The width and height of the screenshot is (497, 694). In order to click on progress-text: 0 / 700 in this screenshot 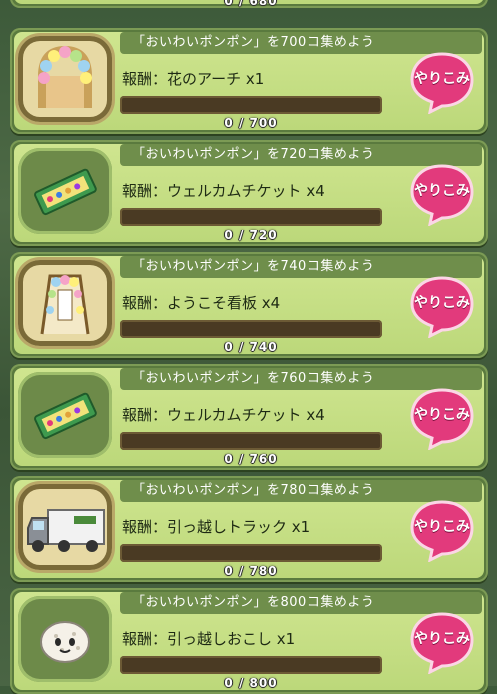, I will do `click(251, 123)`.